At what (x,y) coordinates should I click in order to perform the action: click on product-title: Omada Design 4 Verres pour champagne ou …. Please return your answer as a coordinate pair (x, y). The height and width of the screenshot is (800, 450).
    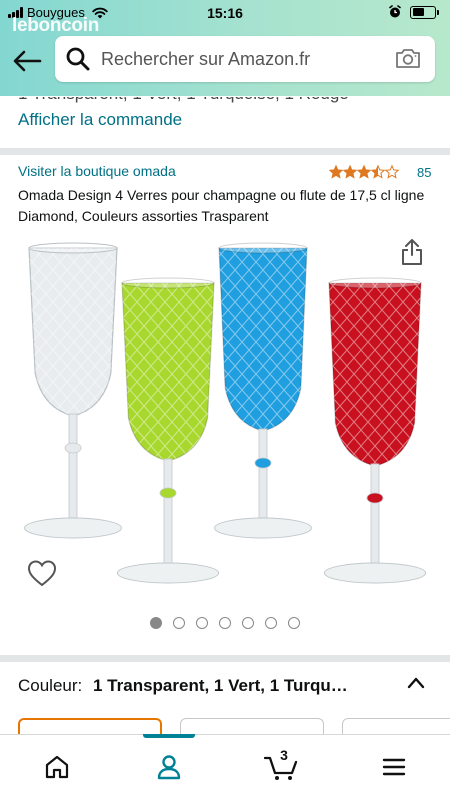
    Looking at the image, I should click on (221, 205).